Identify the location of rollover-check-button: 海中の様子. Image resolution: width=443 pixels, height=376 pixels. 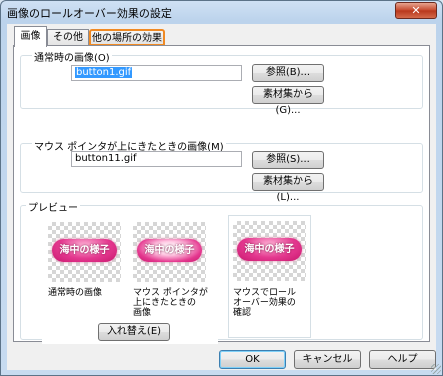
(269, 249).